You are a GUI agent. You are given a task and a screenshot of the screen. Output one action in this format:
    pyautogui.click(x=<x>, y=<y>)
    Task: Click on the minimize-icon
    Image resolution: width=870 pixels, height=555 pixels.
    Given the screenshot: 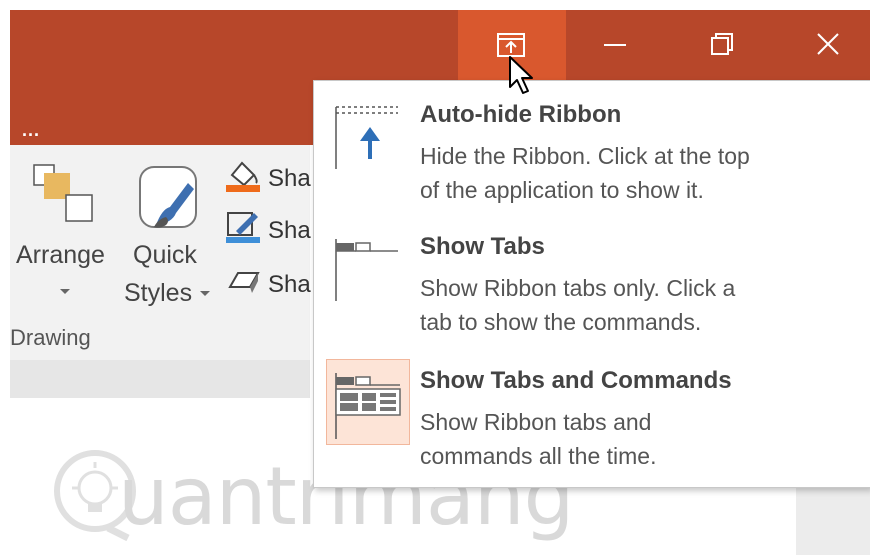 What is the action you would take?
    pyautogui.click(x=615, y=45)
    